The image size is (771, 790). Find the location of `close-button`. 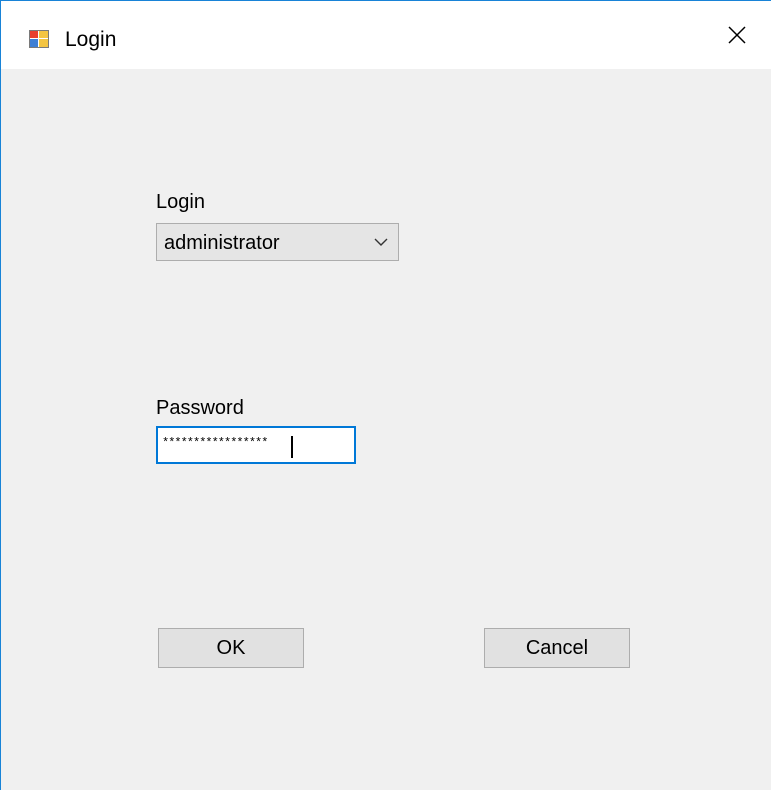

close-button is located at coordinates (737, 35).